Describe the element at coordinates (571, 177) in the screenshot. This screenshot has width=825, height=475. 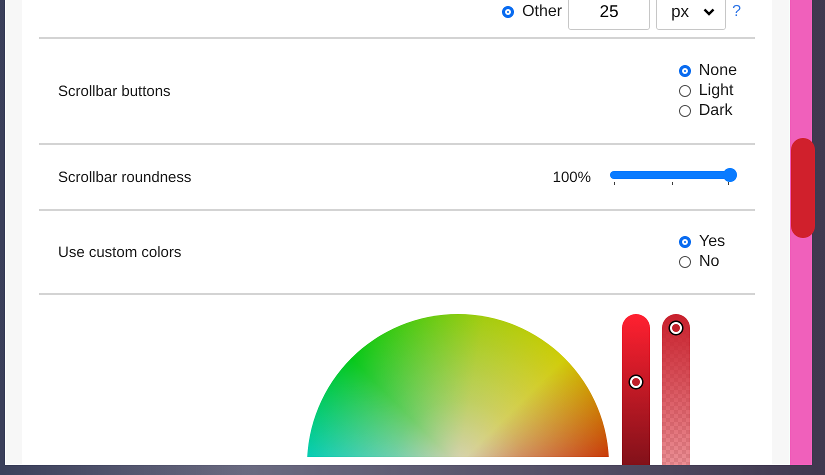
I see `slider-reading: 100%` at that location.